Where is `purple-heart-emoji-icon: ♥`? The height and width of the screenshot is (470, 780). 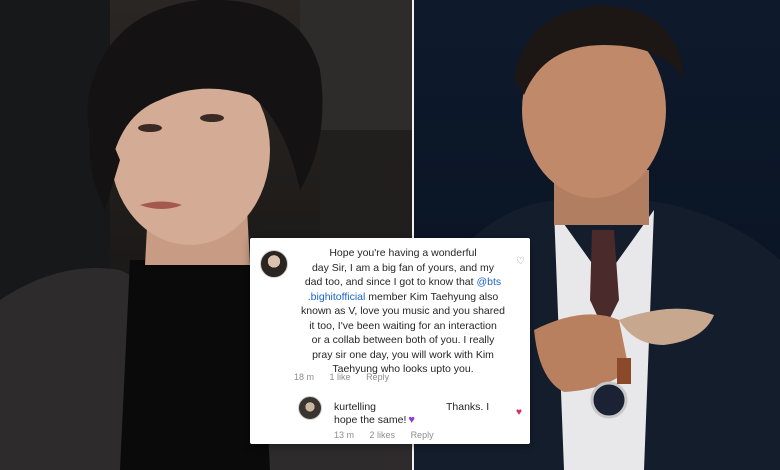
purple-heart-emoji-icon: ♥ is located at coordinates (411, 420).